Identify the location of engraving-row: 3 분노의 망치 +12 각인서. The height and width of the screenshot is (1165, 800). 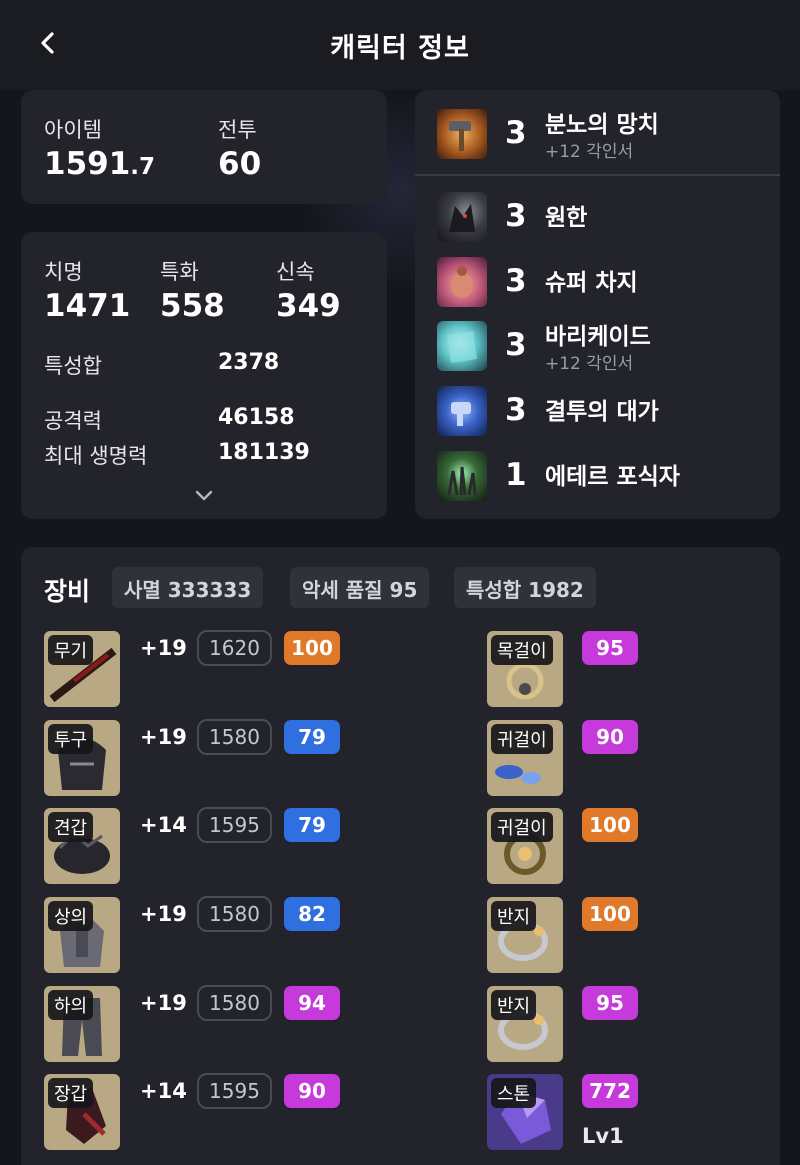
(597, 133).